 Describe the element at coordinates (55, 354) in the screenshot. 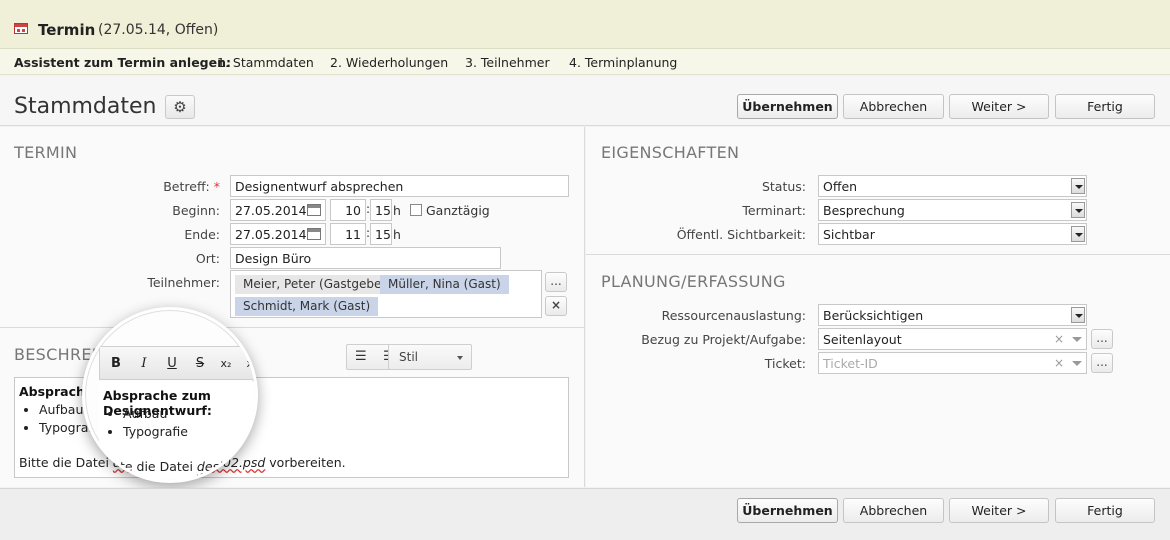

I see `section-description: BESCHREI` at that location.